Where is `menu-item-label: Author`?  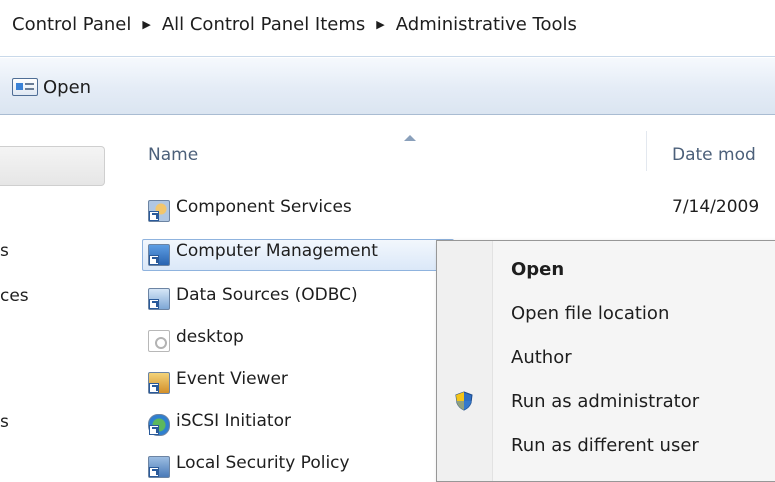 menu-item-label: Author is located at coordinates (541, 357).